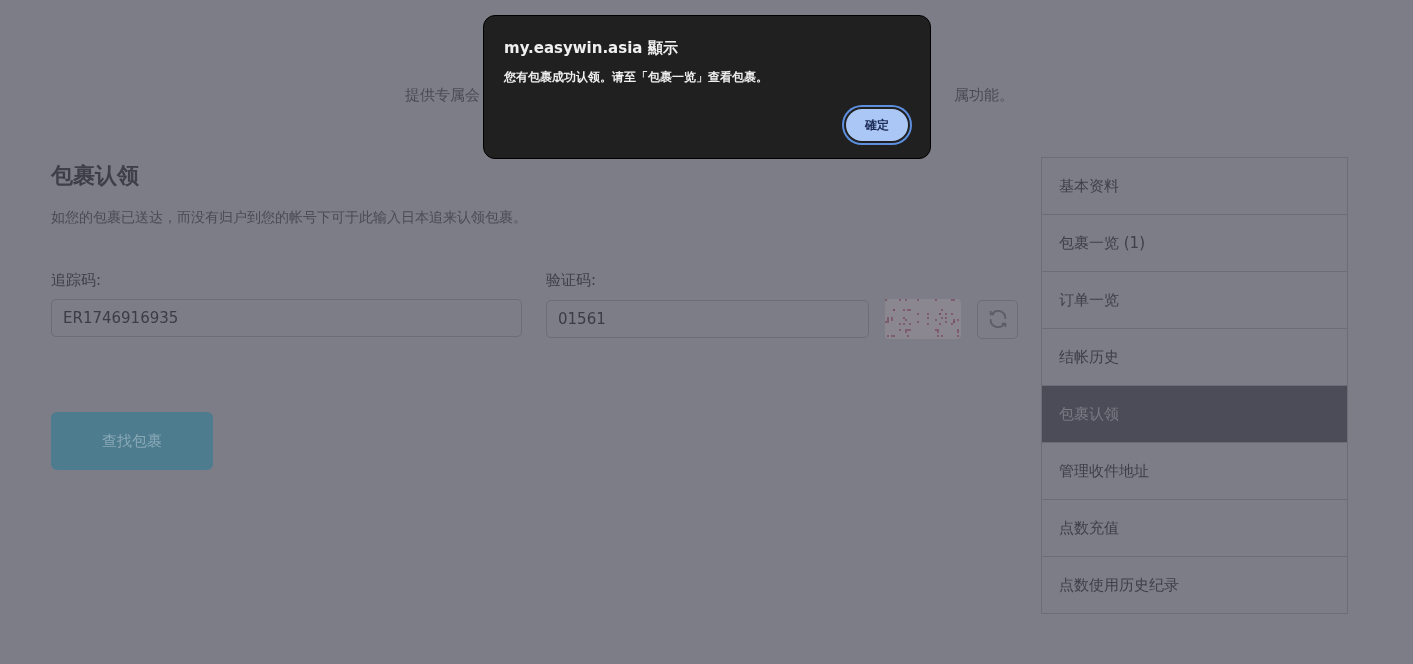 The image size is (1413, 664). I want to click on sidebar-item: 点数充值, so click(1194, 527).